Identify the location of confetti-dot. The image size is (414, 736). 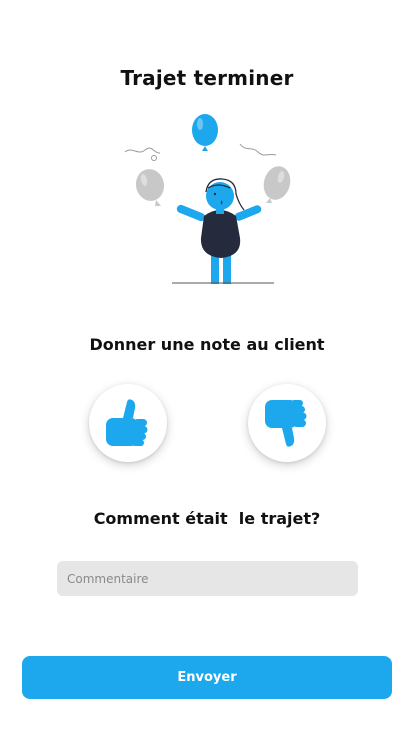
(154, 158).